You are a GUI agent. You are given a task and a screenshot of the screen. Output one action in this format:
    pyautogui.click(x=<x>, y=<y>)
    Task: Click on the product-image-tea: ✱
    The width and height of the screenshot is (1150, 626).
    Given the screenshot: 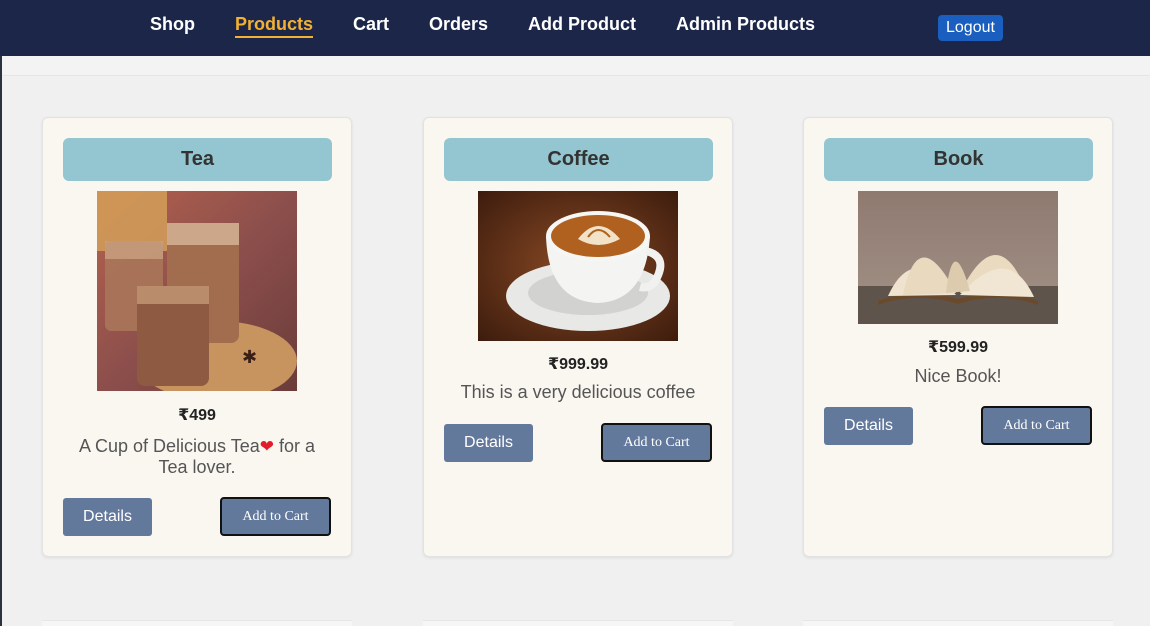 What is the action you would take?
    pyautogui.click(x=197, y=291)
    